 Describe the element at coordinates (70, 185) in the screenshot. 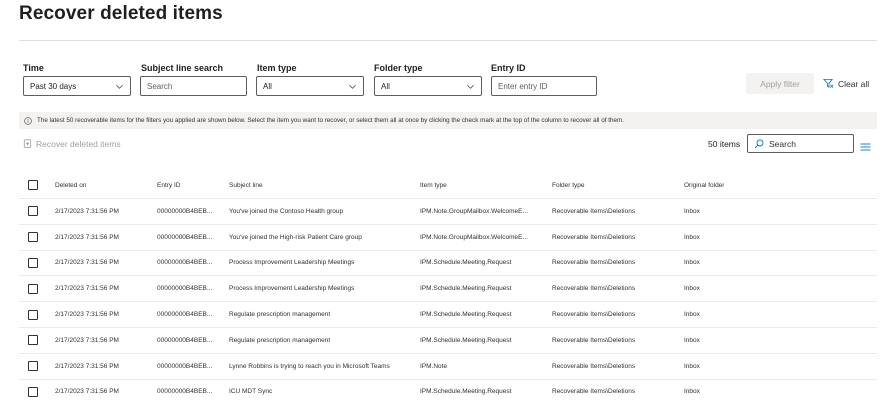

I see `column-header-deleted-on: Deleted on` at that location.